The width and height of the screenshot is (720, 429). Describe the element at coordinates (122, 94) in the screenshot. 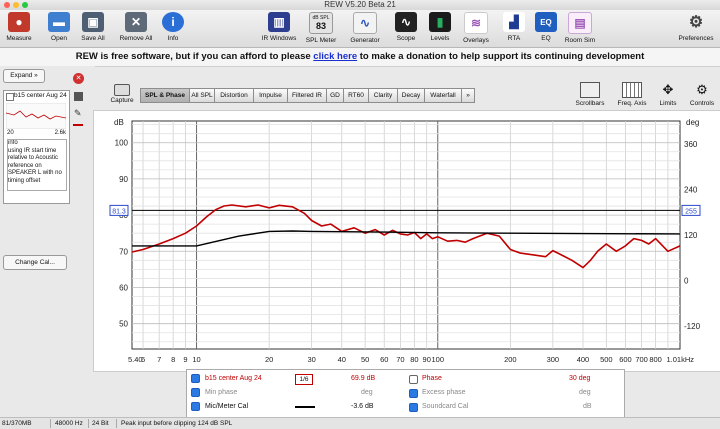

I see `capture-button: Capture` at that location.